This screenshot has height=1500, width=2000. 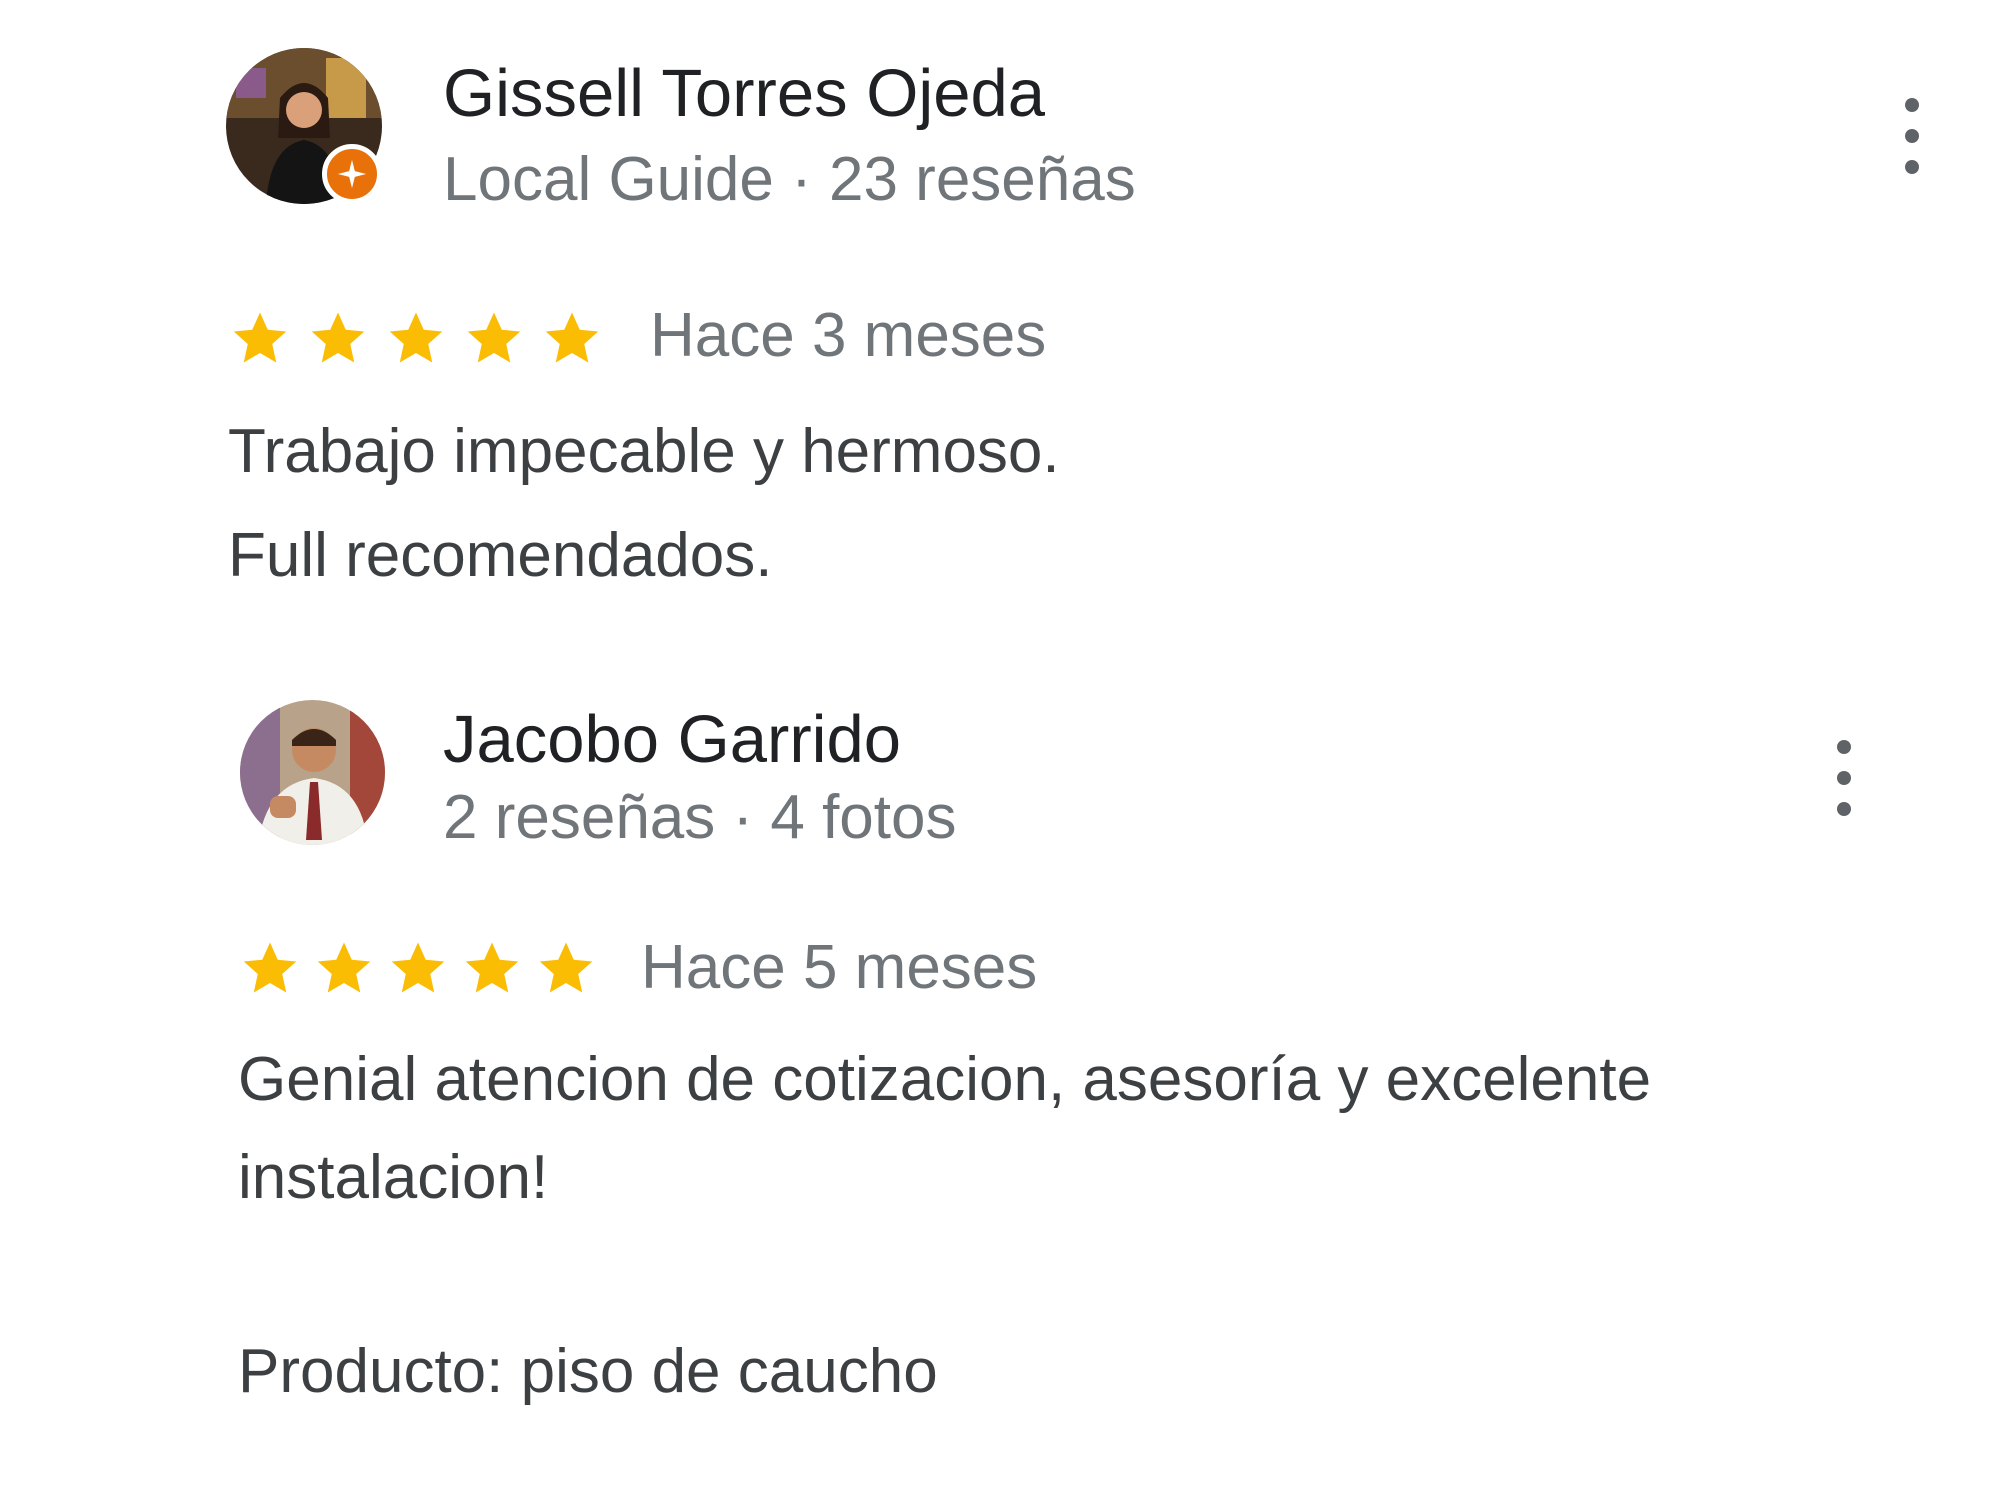 I want to click on author-name: Gissell Torres Ojeda, so click(x=744, y=94).